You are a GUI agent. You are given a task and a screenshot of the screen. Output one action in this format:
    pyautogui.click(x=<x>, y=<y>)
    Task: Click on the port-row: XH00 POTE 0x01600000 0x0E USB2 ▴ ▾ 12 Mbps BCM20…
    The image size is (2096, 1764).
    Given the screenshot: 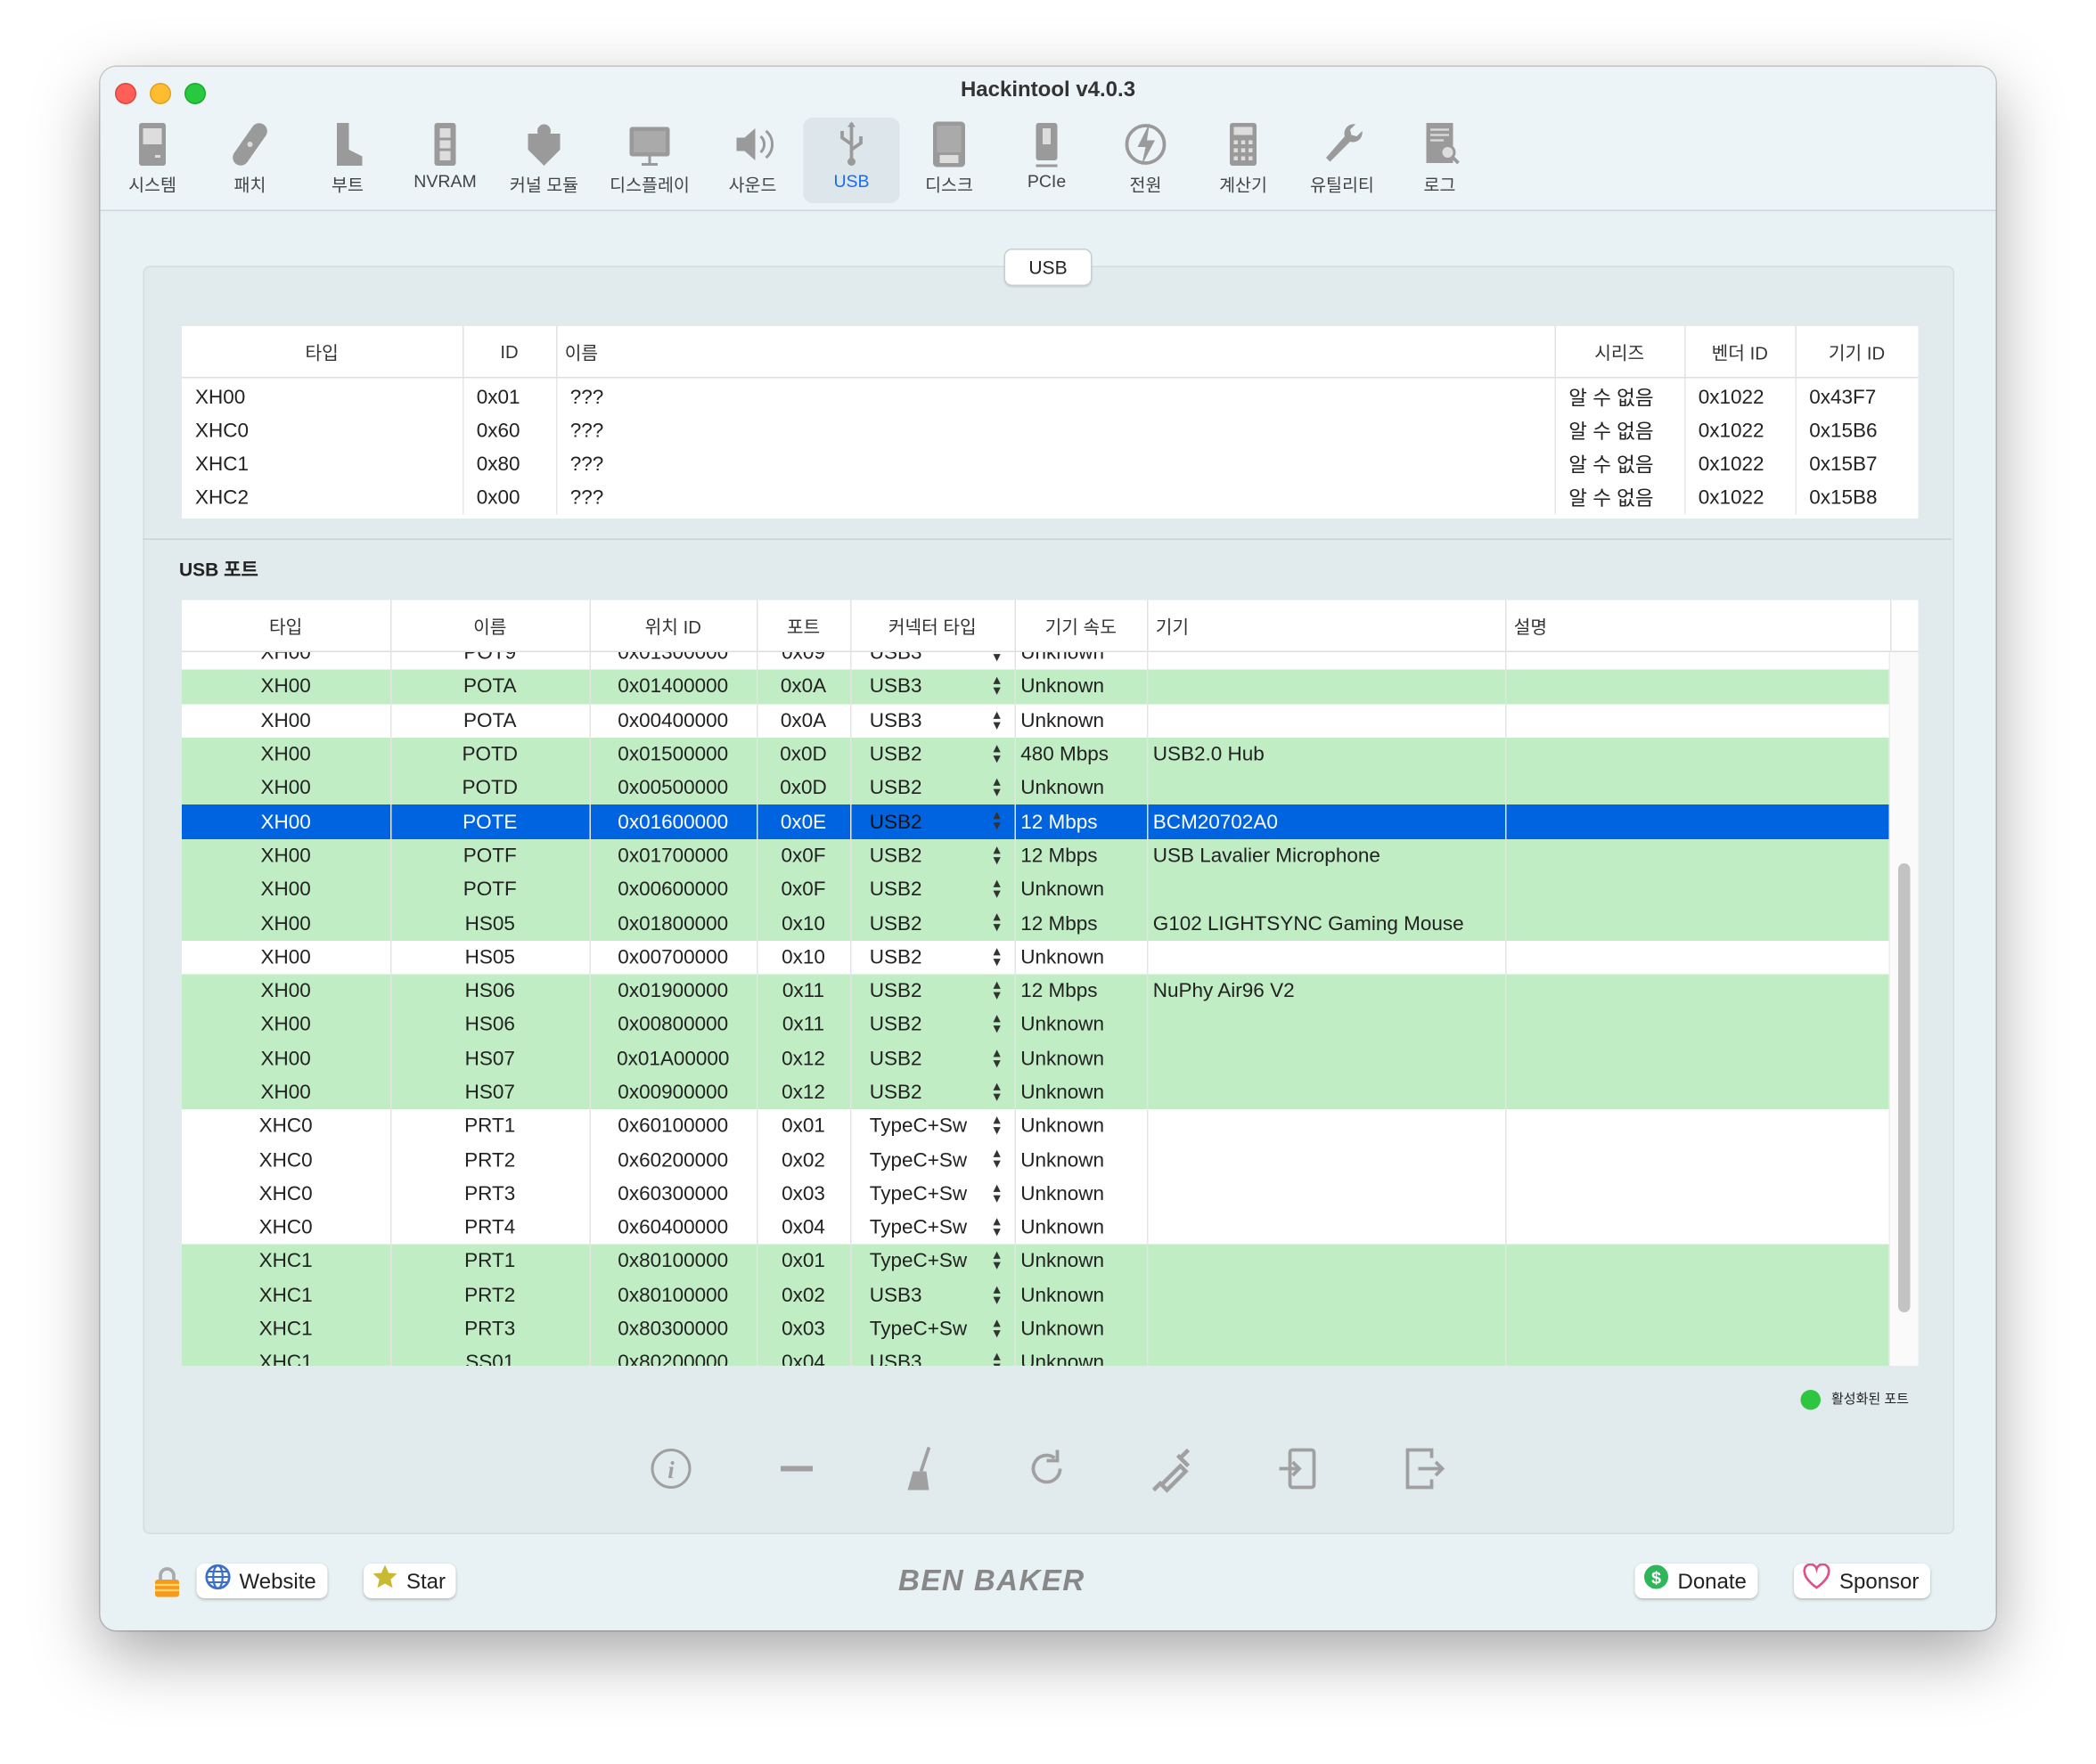 What is the action you would take?
    pyautogui.click(x=1036, y=821)
    